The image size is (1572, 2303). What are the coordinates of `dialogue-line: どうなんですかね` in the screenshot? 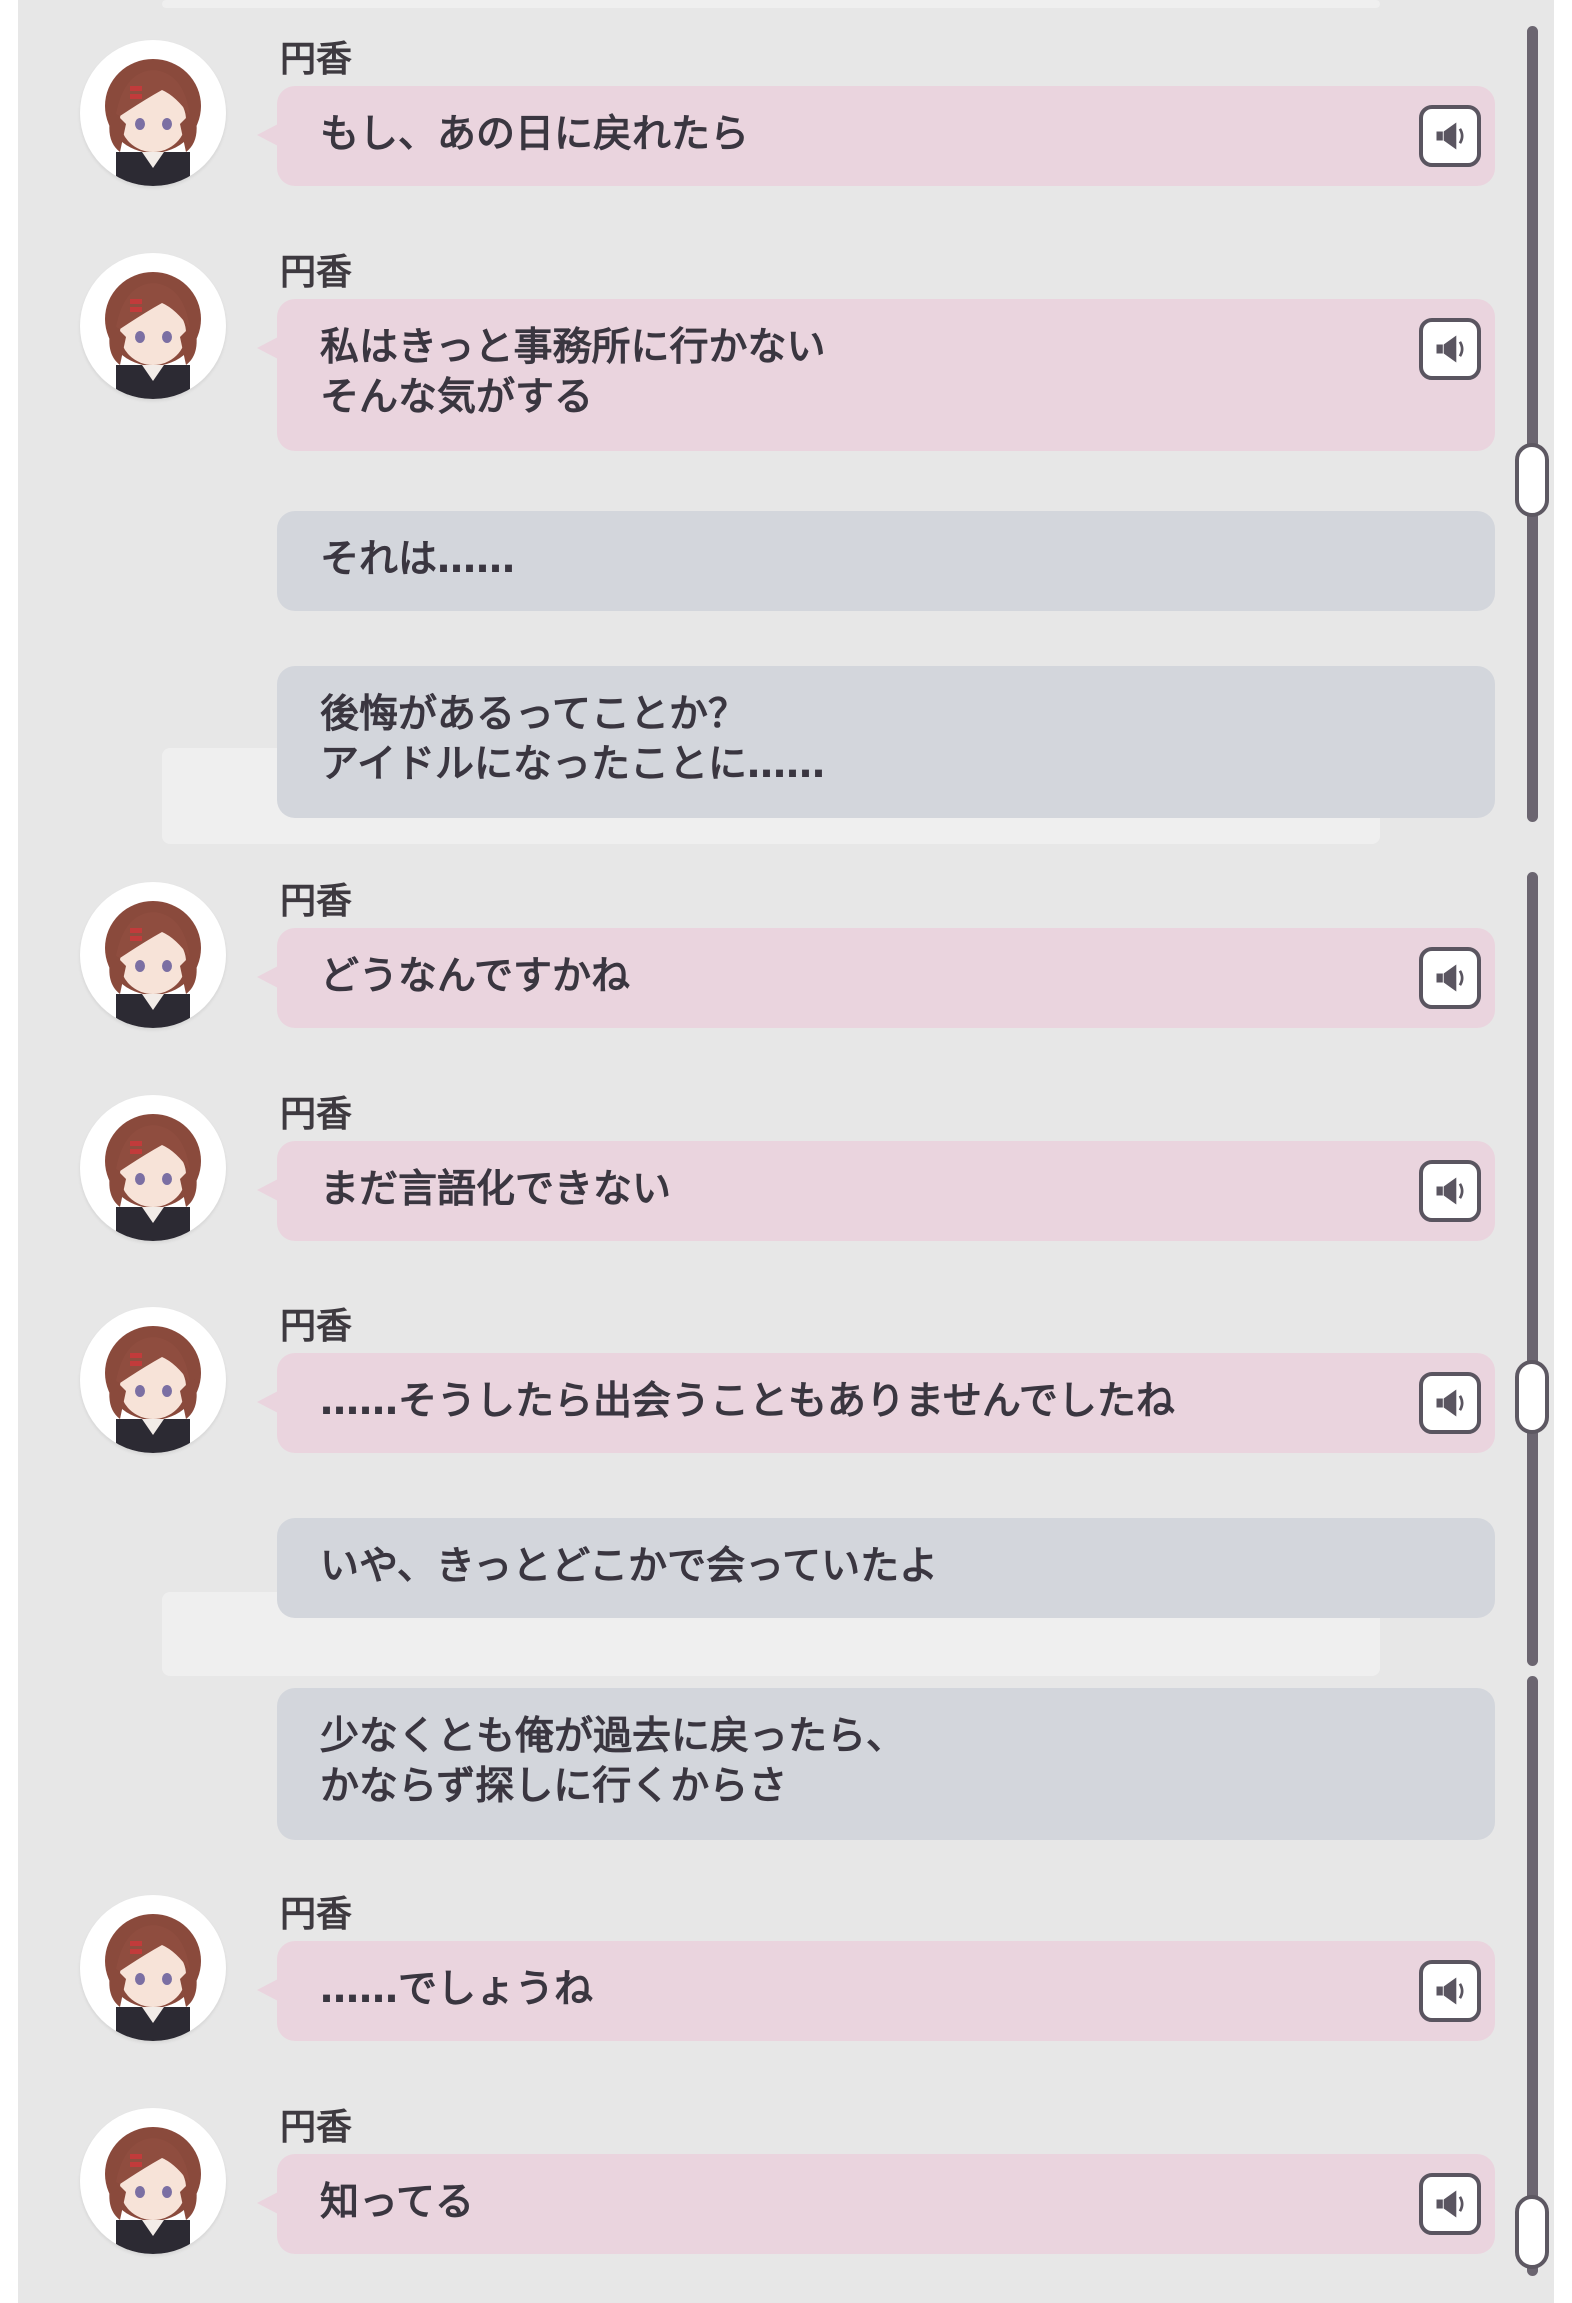 It's located at (475, 976).